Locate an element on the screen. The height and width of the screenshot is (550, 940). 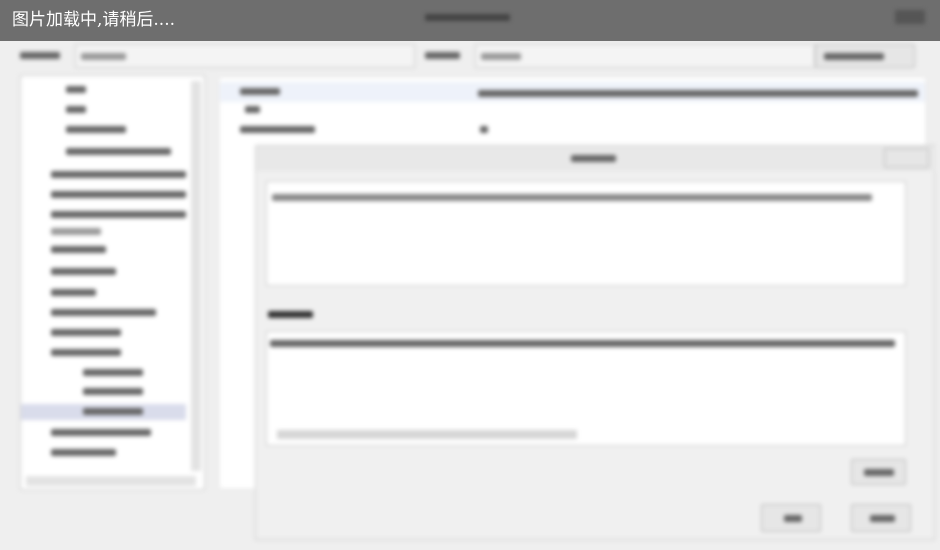
apply-button is located at coordinates (878, 472).